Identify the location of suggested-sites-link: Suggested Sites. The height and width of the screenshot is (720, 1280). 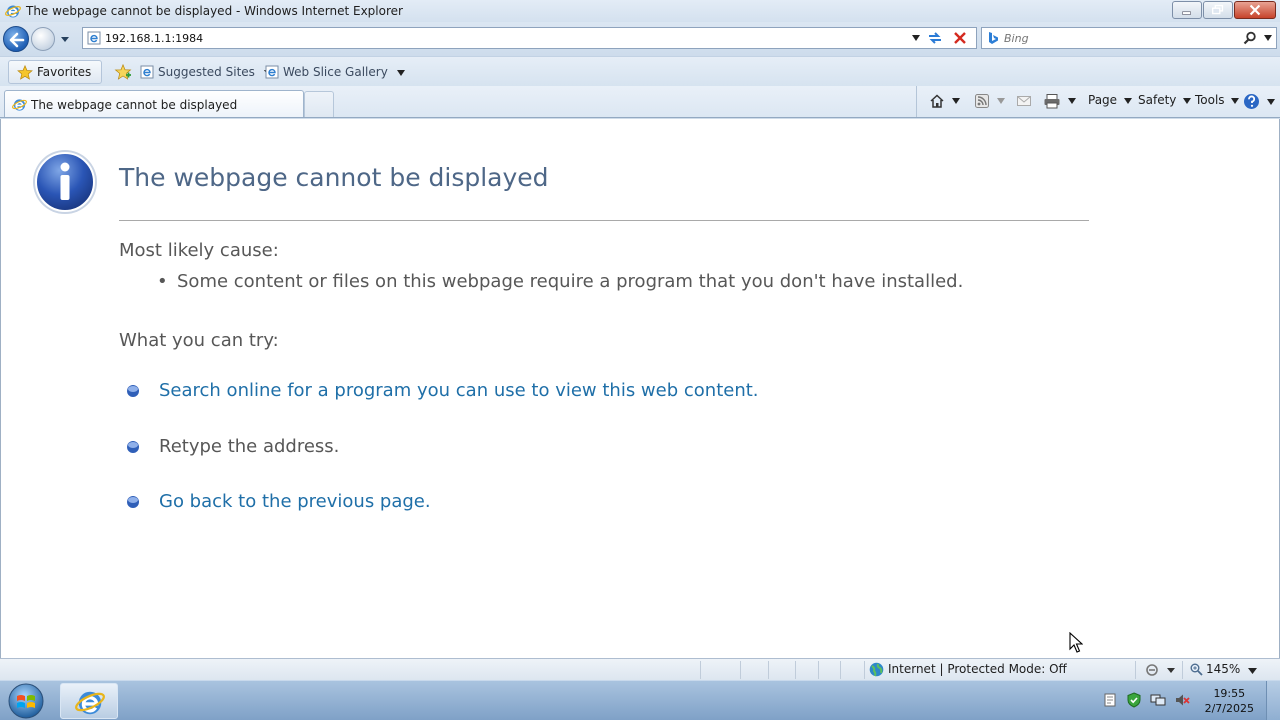
(206, 72).